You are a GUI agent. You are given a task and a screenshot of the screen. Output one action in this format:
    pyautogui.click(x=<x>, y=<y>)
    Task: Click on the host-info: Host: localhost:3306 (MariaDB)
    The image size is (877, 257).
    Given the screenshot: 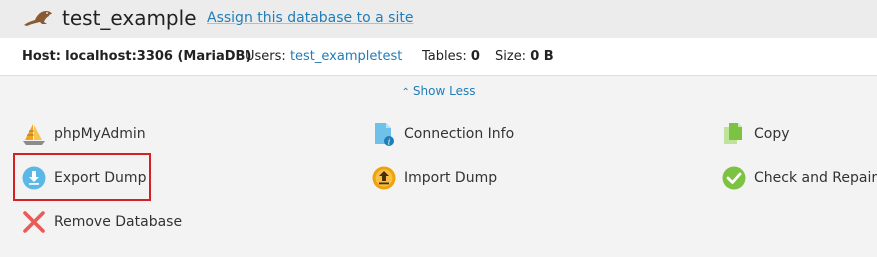 What is the action you would take?
    pyautogui.click(x=137, y=56)
    